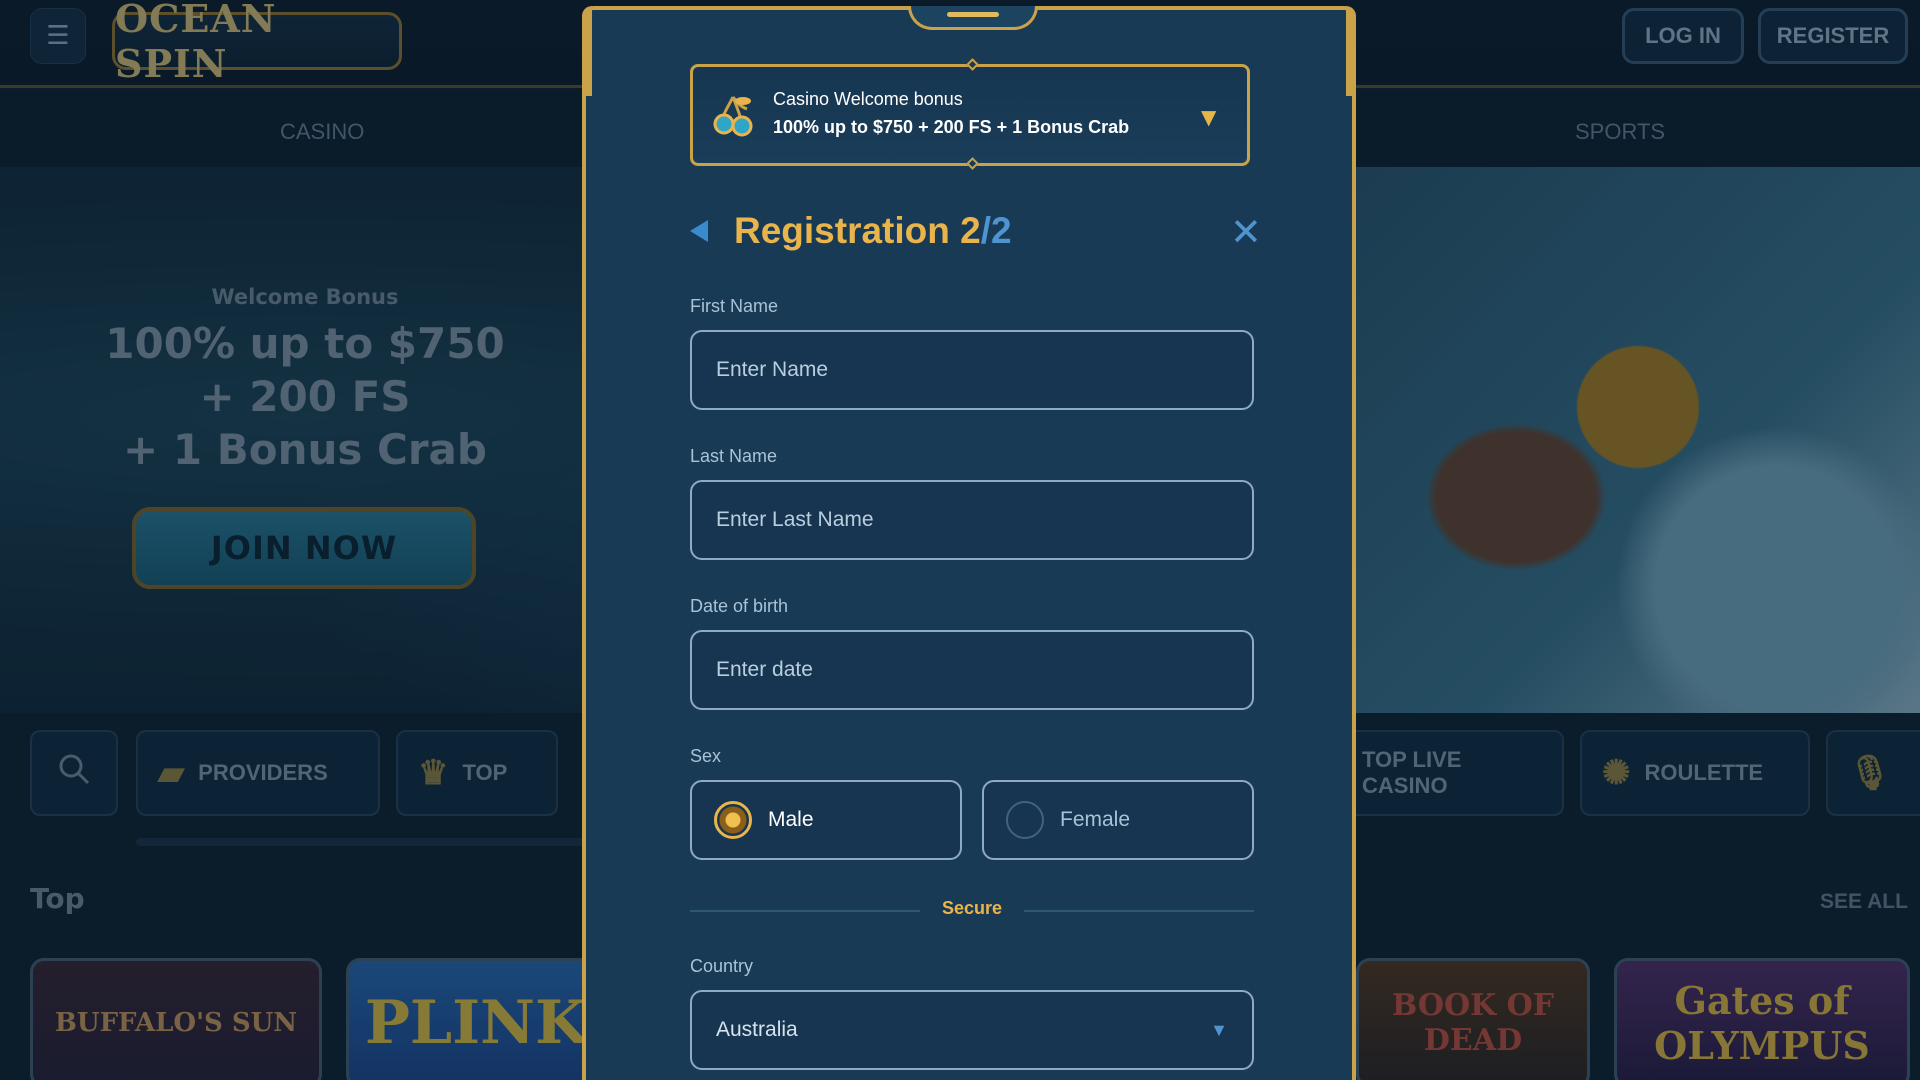 This screenshot has height=1080, width=1920. I want to click on dob-input, so click(972, 670).